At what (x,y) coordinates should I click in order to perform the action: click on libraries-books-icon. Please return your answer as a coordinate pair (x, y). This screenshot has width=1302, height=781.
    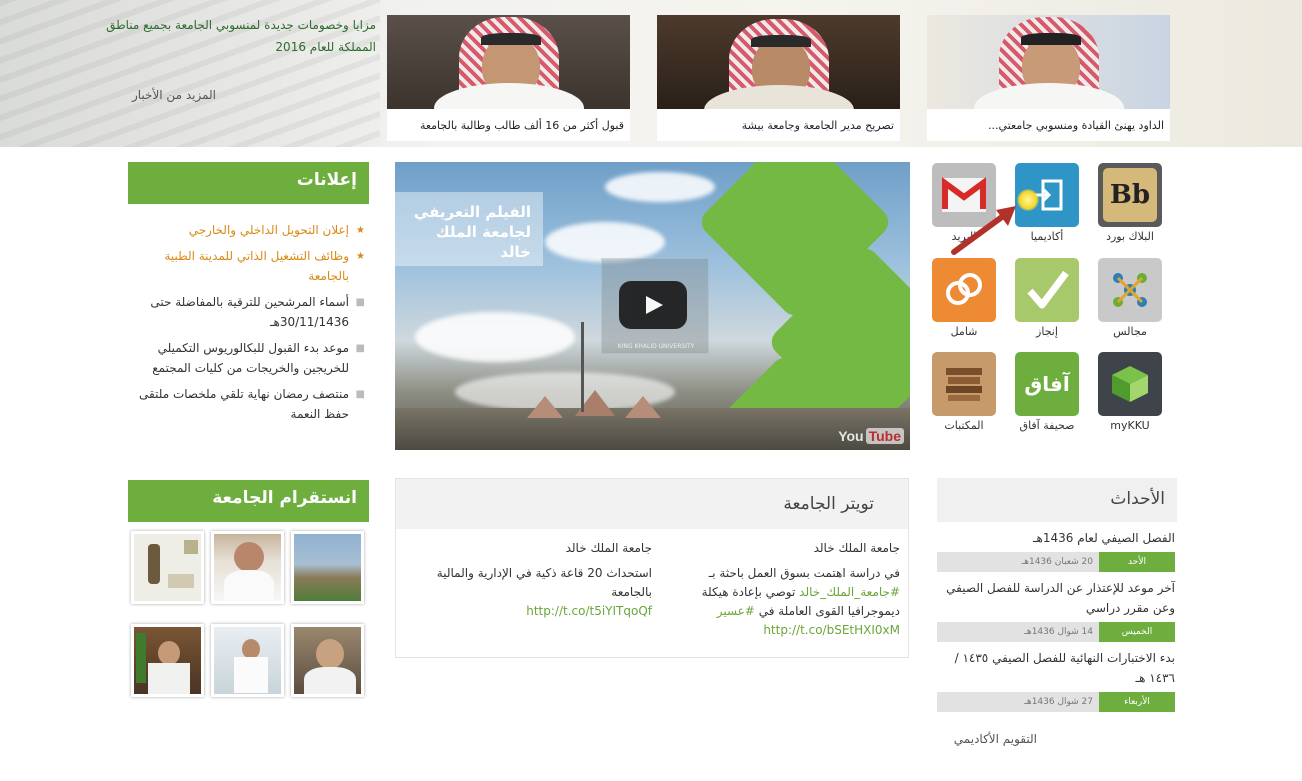
    Looking at the image, I should click on (964, 384).